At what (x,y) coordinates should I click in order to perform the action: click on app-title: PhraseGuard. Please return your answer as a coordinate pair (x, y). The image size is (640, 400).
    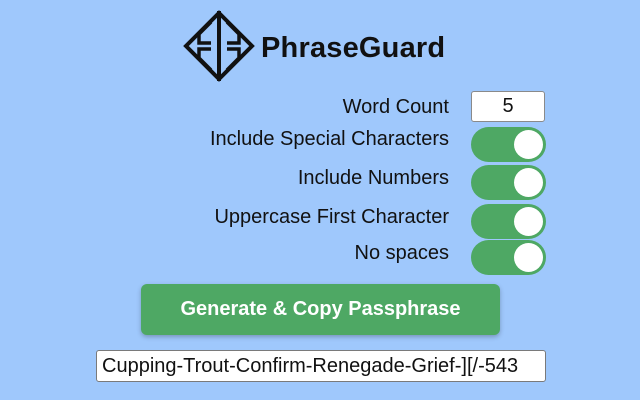
    Looking at the image, I should click on (353, 48).